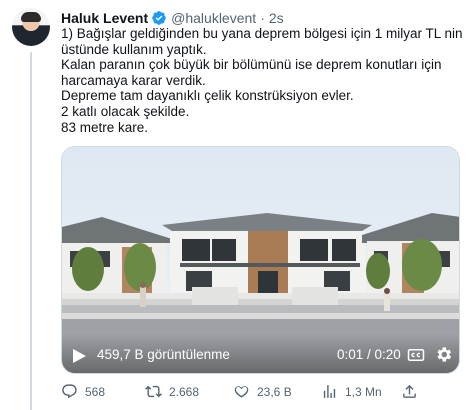  Describe the element at coordinates (105, 127) in the screenshot. I see `tweet-line: 83 metre kare.` at that location.